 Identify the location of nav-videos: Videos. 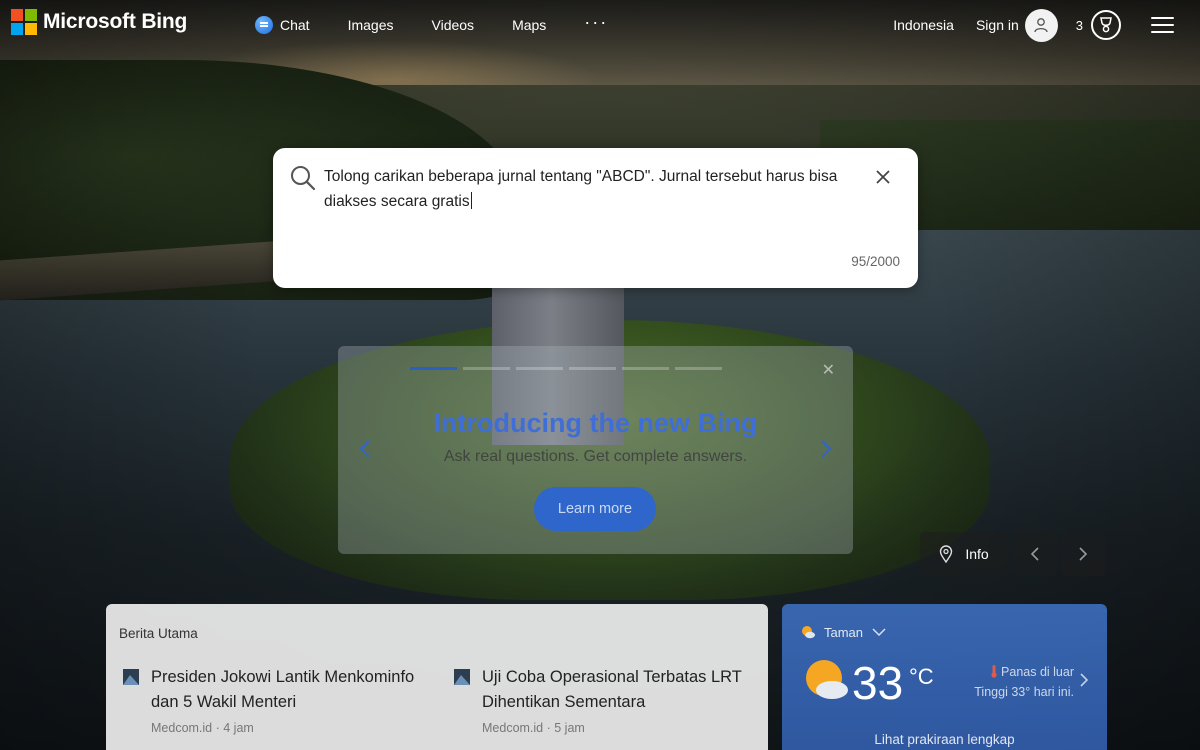
(453, 25).